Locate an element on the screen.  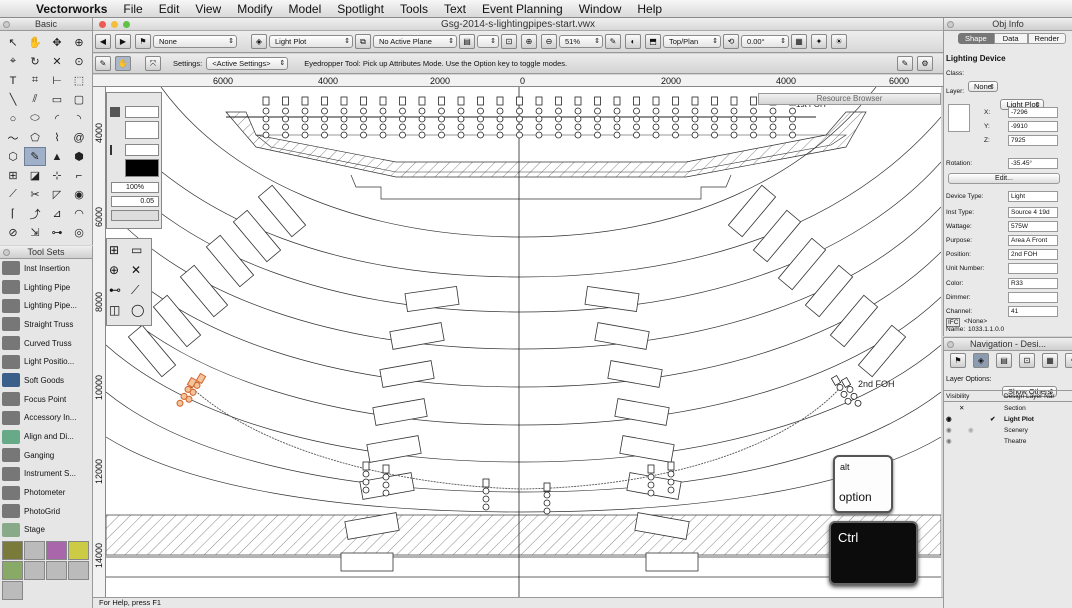
classes-tab-icon: ⚑ is located at coordinates (958, 360).